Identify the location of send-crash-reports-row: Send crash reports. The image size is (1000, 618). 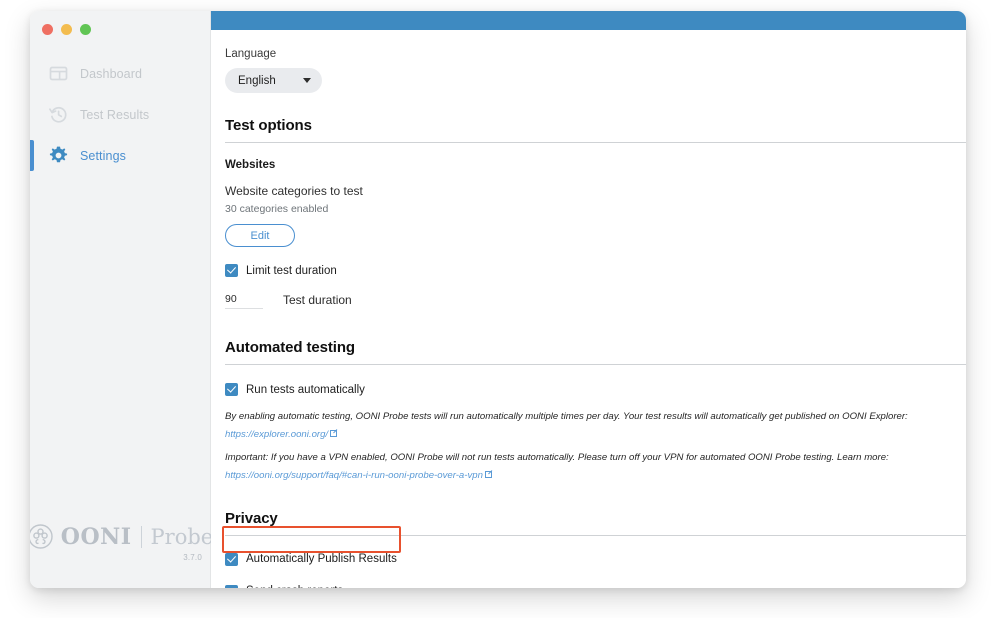
(589, 586).